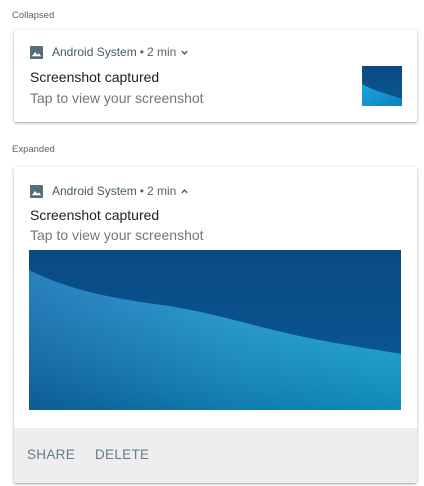 The image size is (424, 486). What do you see at coordinates (184, 52) in the screenshot?
I see `chevron-down-icon` at bounding box center [184, 52].